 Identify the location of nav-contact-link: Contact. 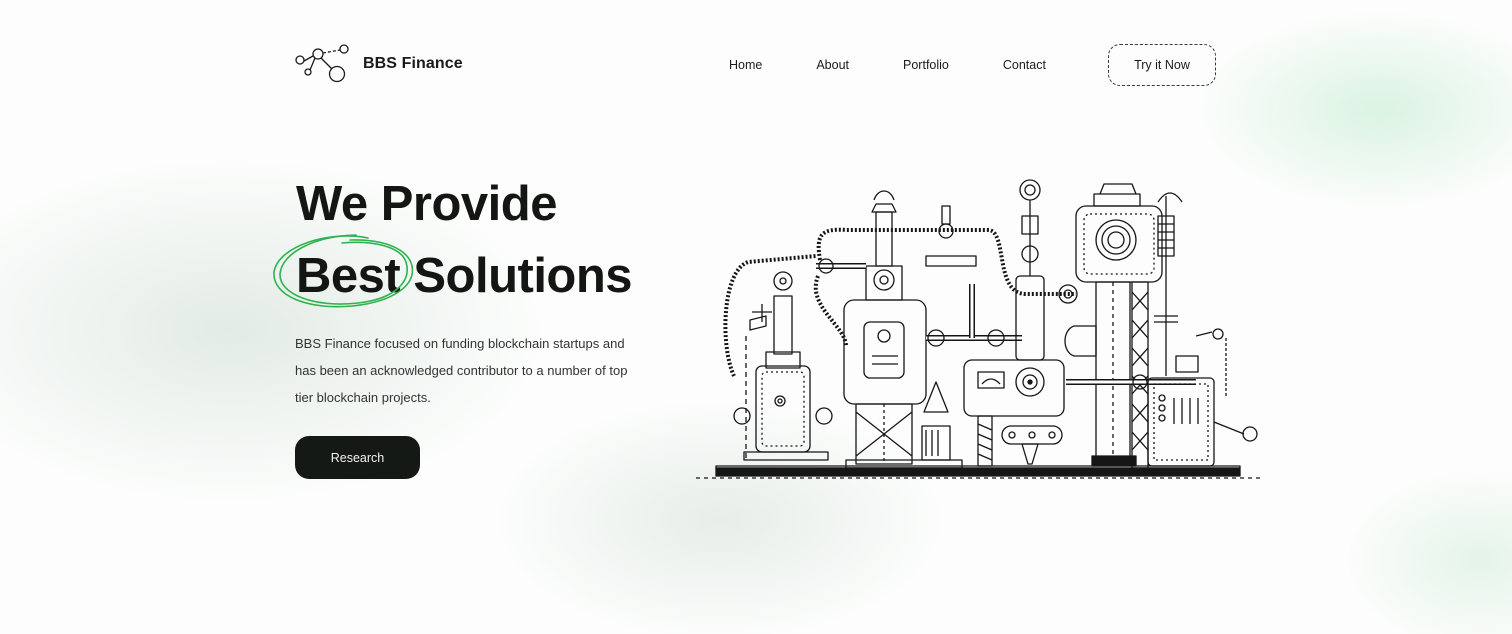
(1024, 65).